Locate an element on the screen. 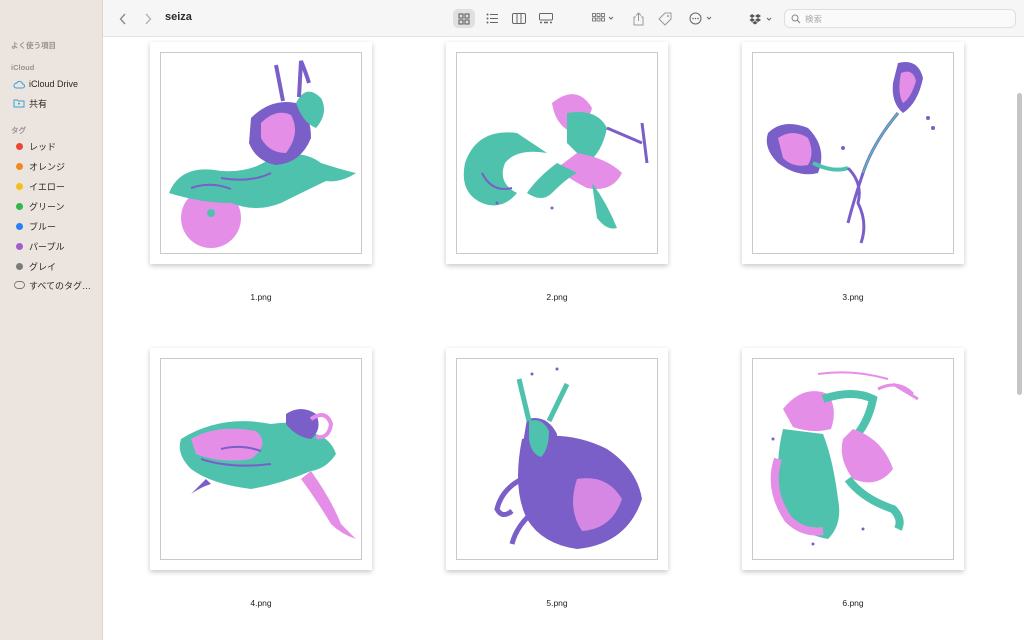 The height and width of the screenshot is (640, 1024). gallery-view-icon is located at coordinates (546, 18).